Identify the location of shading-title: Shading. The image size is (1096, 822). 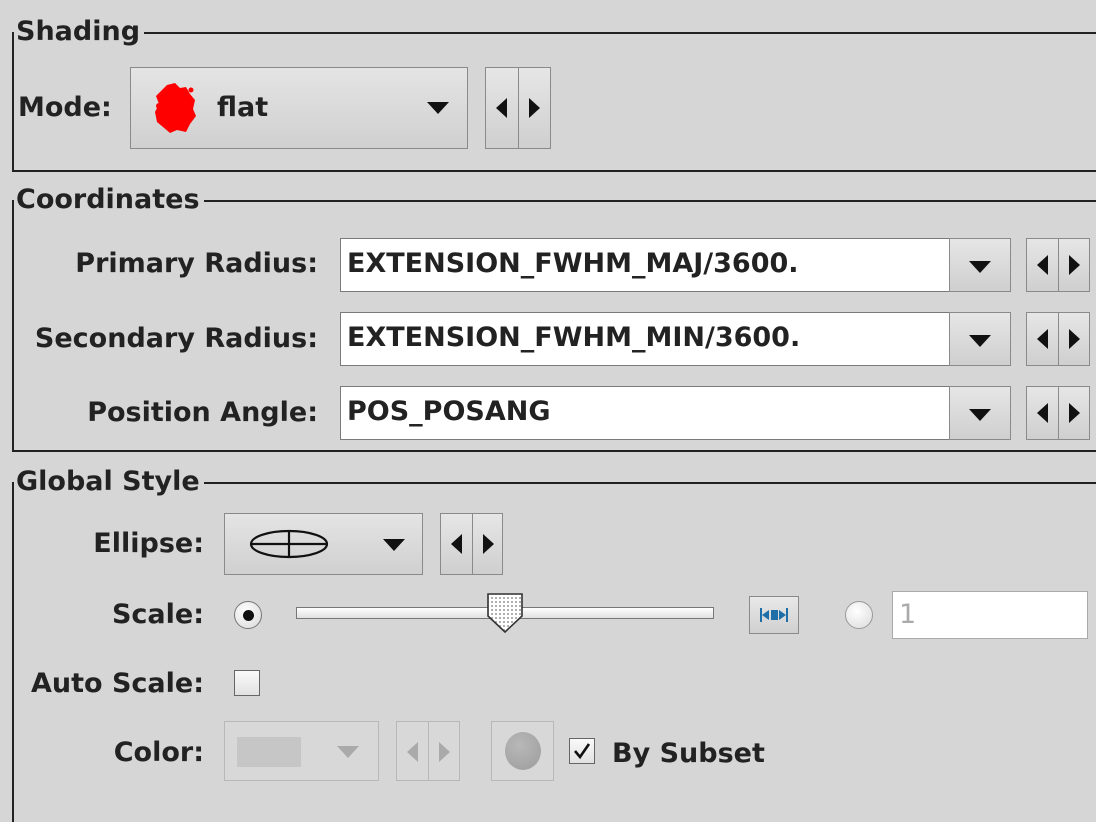
(79, 32).